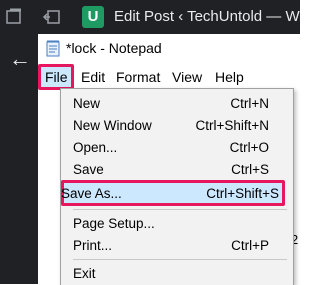 This screenshot has width=320, height=285. What do you see at coordinates (56, 77) in the screenshot?
I see `menu-file: File` at bounding box center [56, 77].